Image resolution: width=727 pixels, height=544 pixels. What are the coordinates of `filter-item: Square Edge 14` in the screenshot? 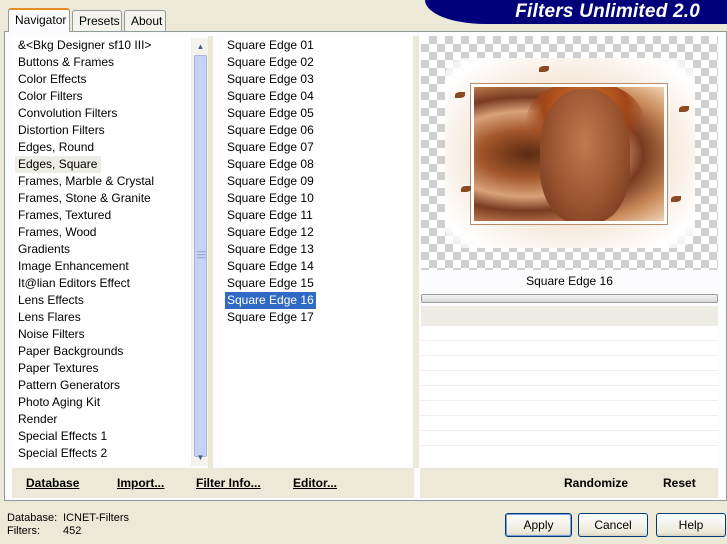 It's located at (317, 266).